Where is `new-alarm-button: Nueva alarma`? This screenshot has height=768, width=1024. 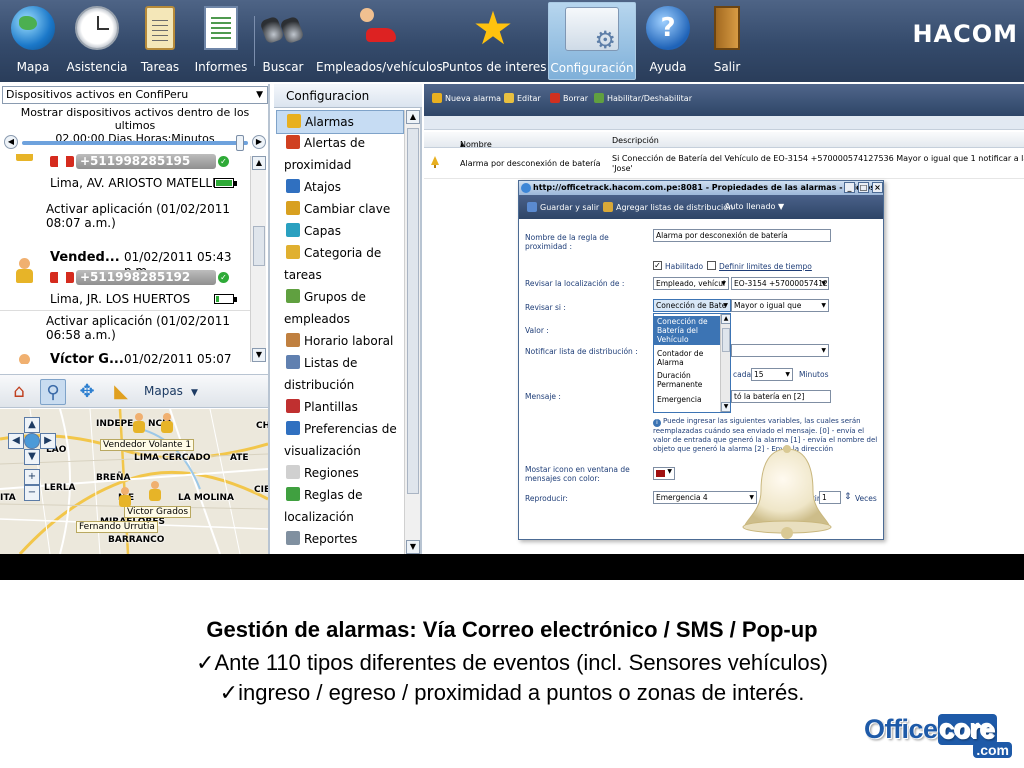
new-alarm-button: Nueva alarma is located at coordinates (466, 98).